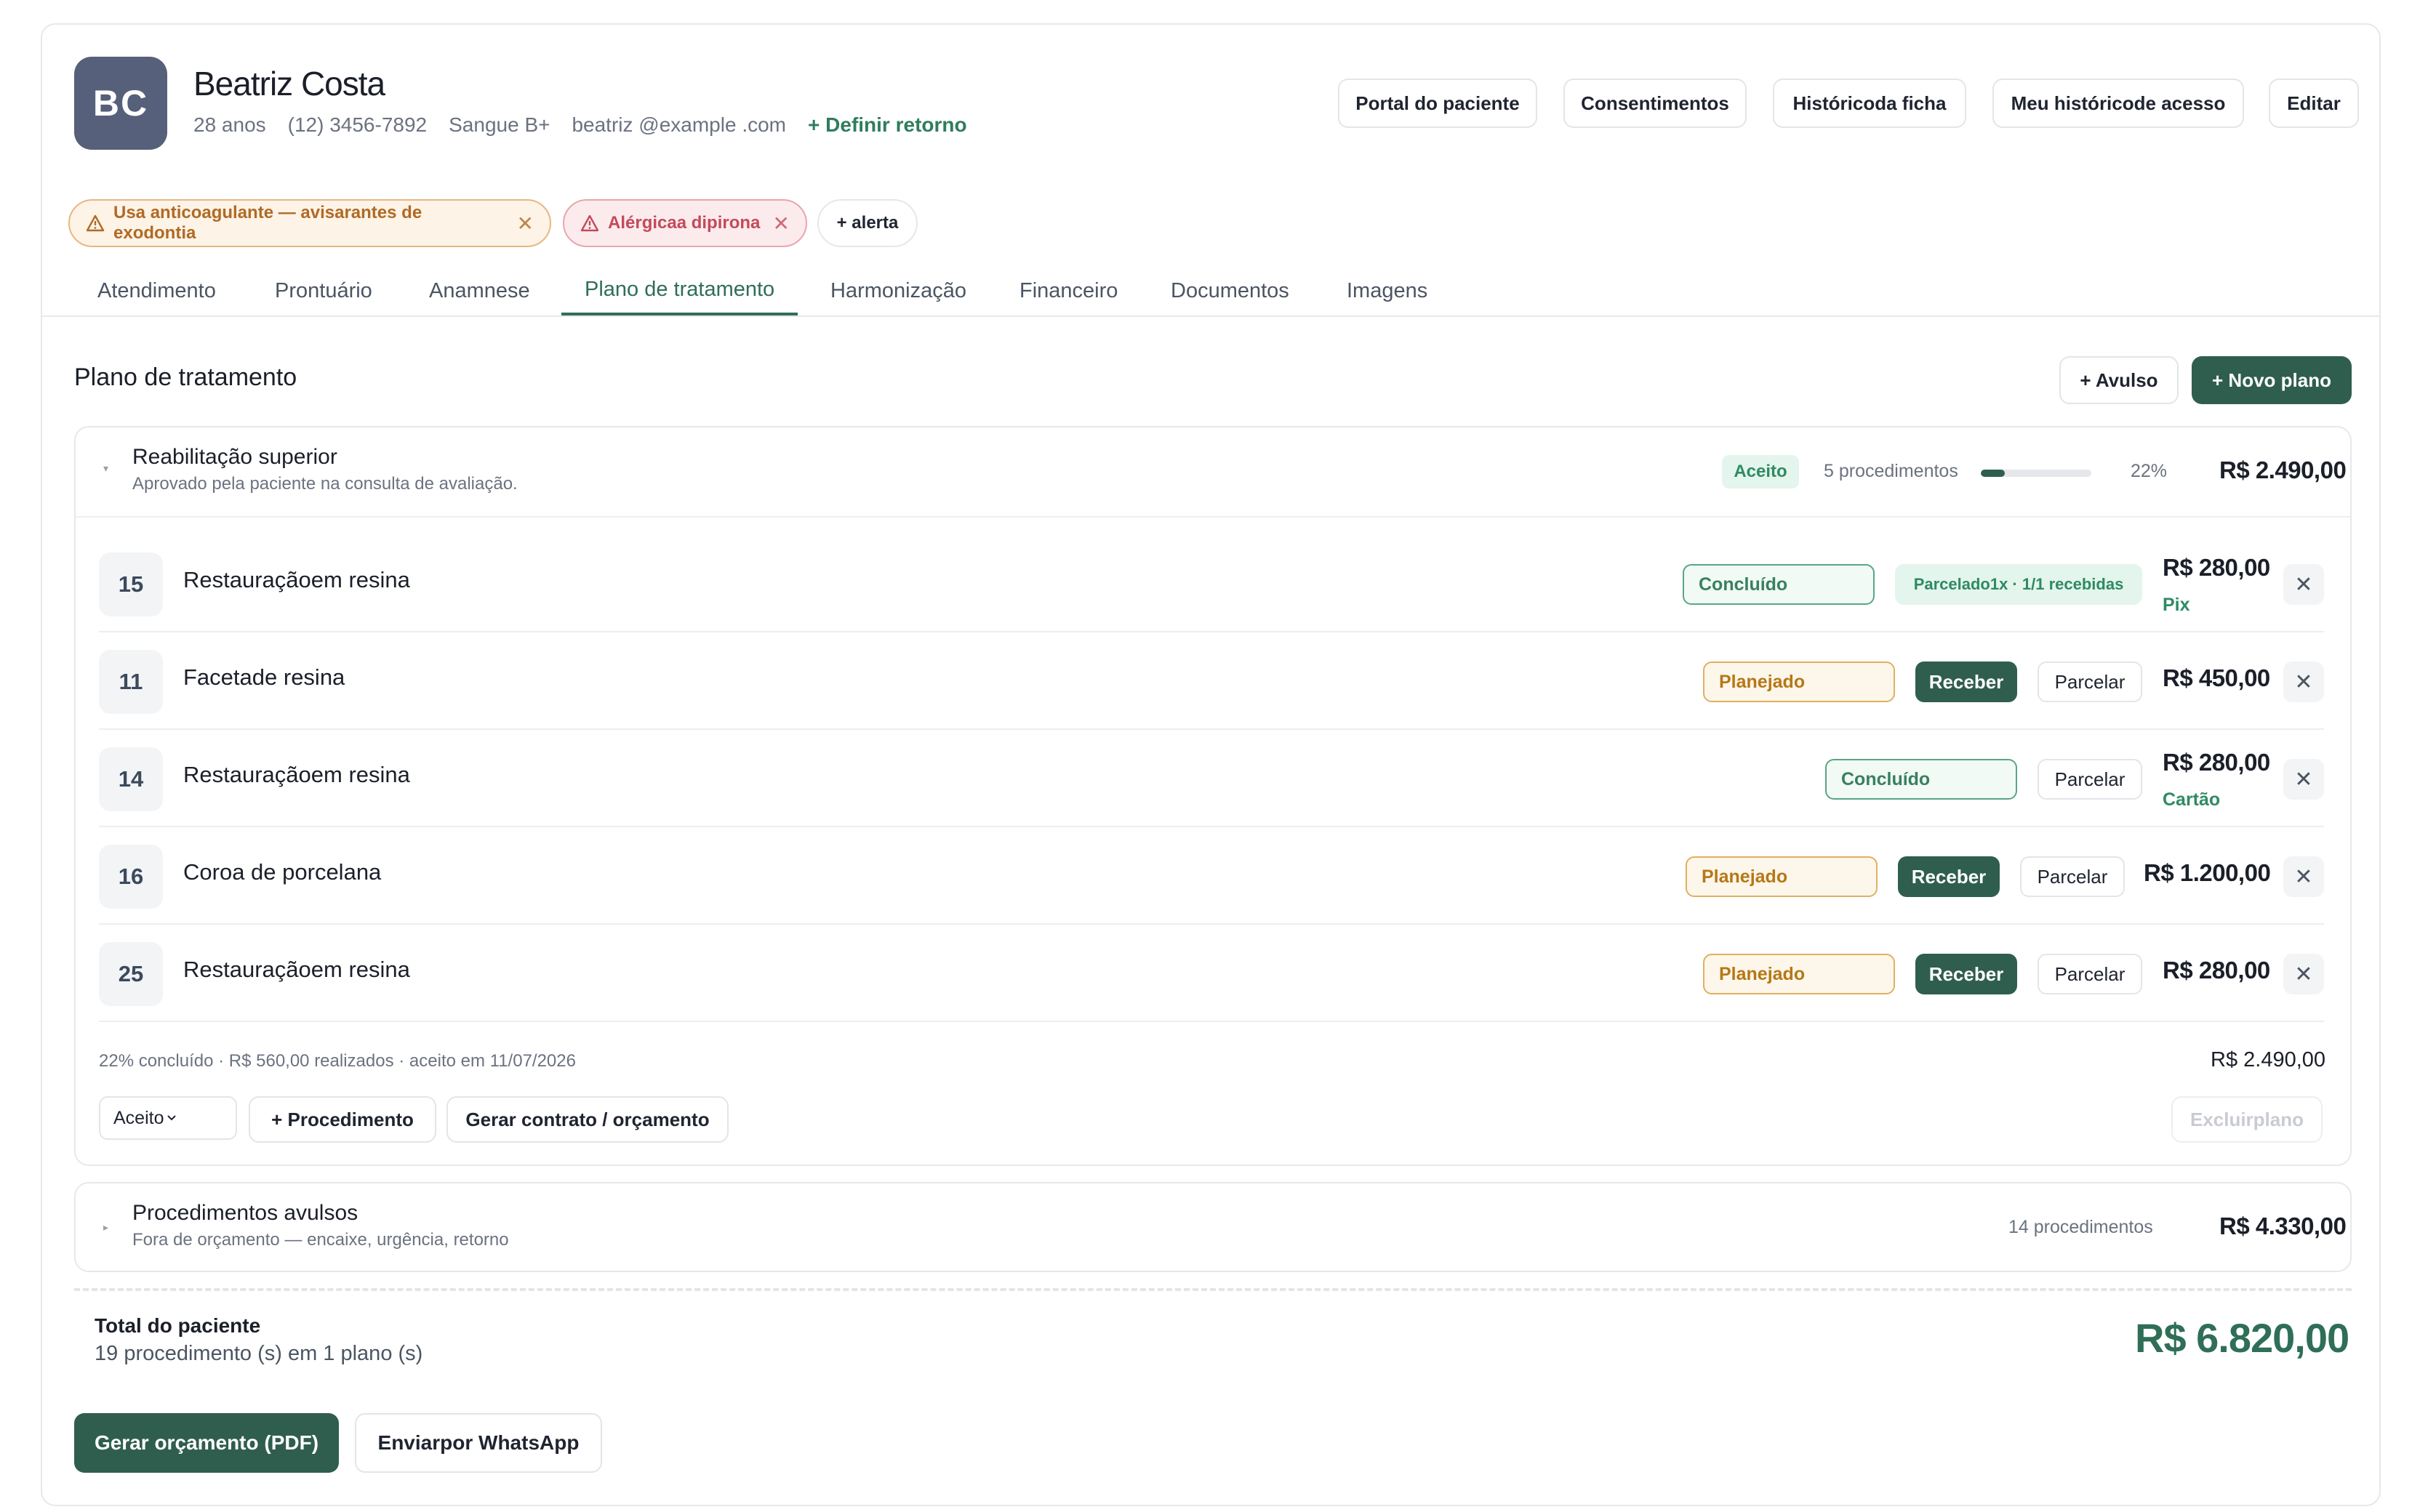 The image size is (2420, 1512). What do you see at coordinates (679, 124) in the screenshot?
I see `patient-email: beatriz @example .com` at bounding box center [679, 124].